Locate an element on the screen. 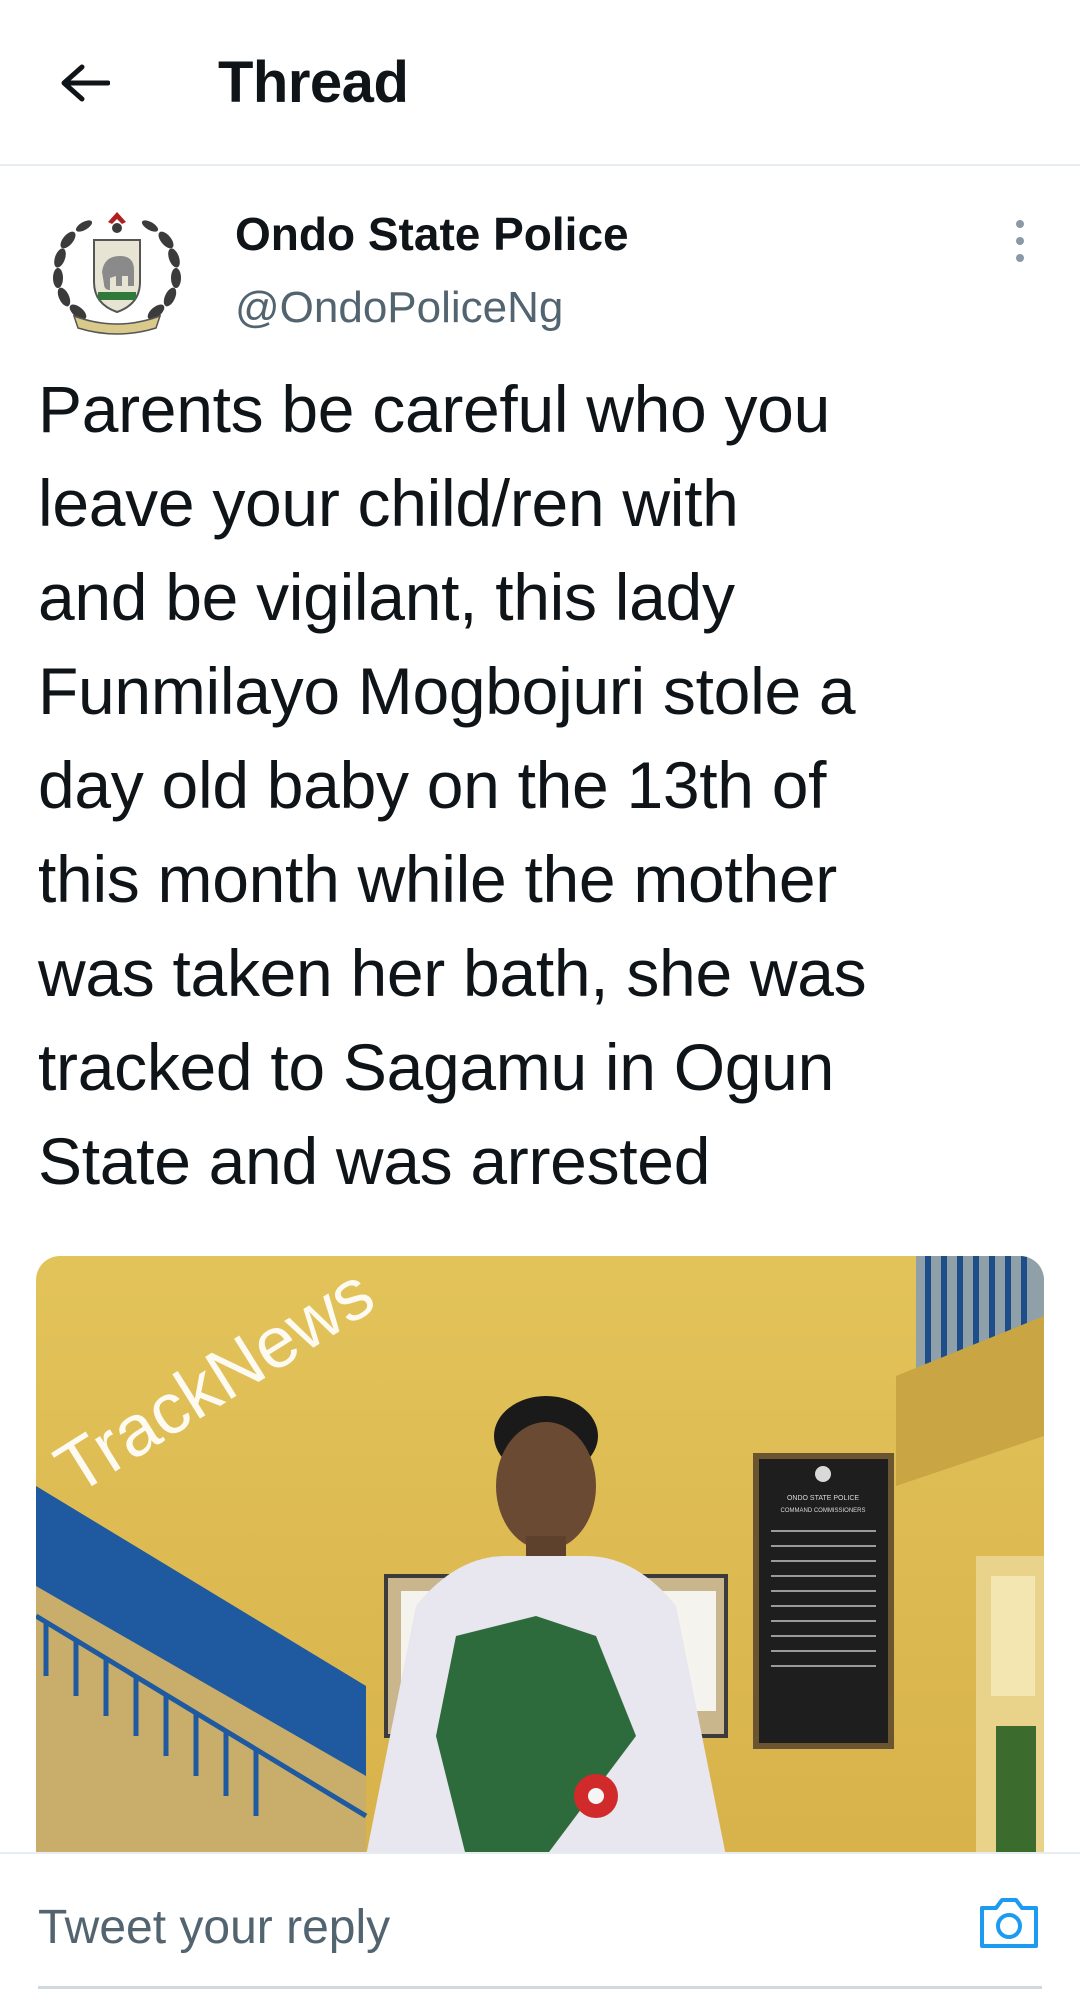 Image resolution: width=1080 pixels, height=2004 pixels. arrow-left-icon is located at coordinates (85, 83).